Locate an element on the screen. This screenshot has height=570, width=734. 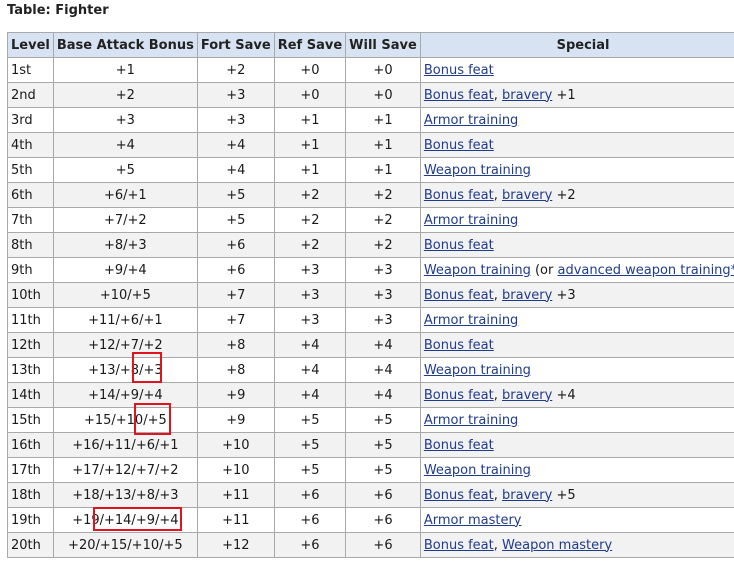
will-save-cell: +1 is located at coordinates (383, 170).